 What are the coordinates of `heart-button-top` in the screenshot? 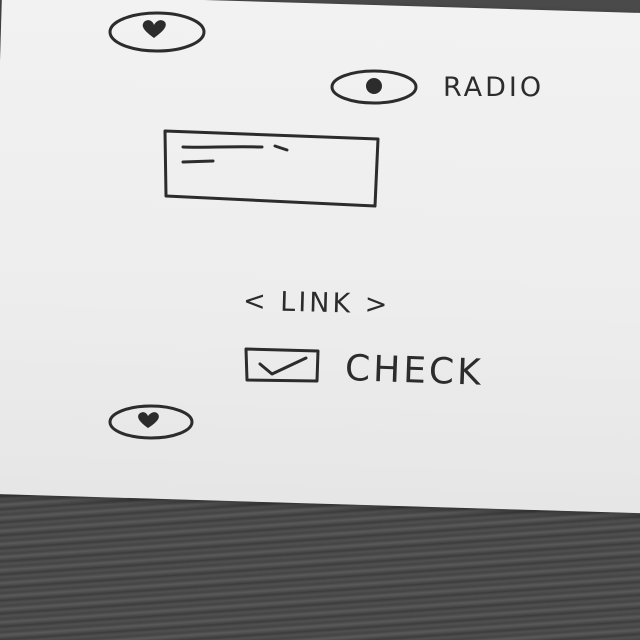 It's located at (157, 32).